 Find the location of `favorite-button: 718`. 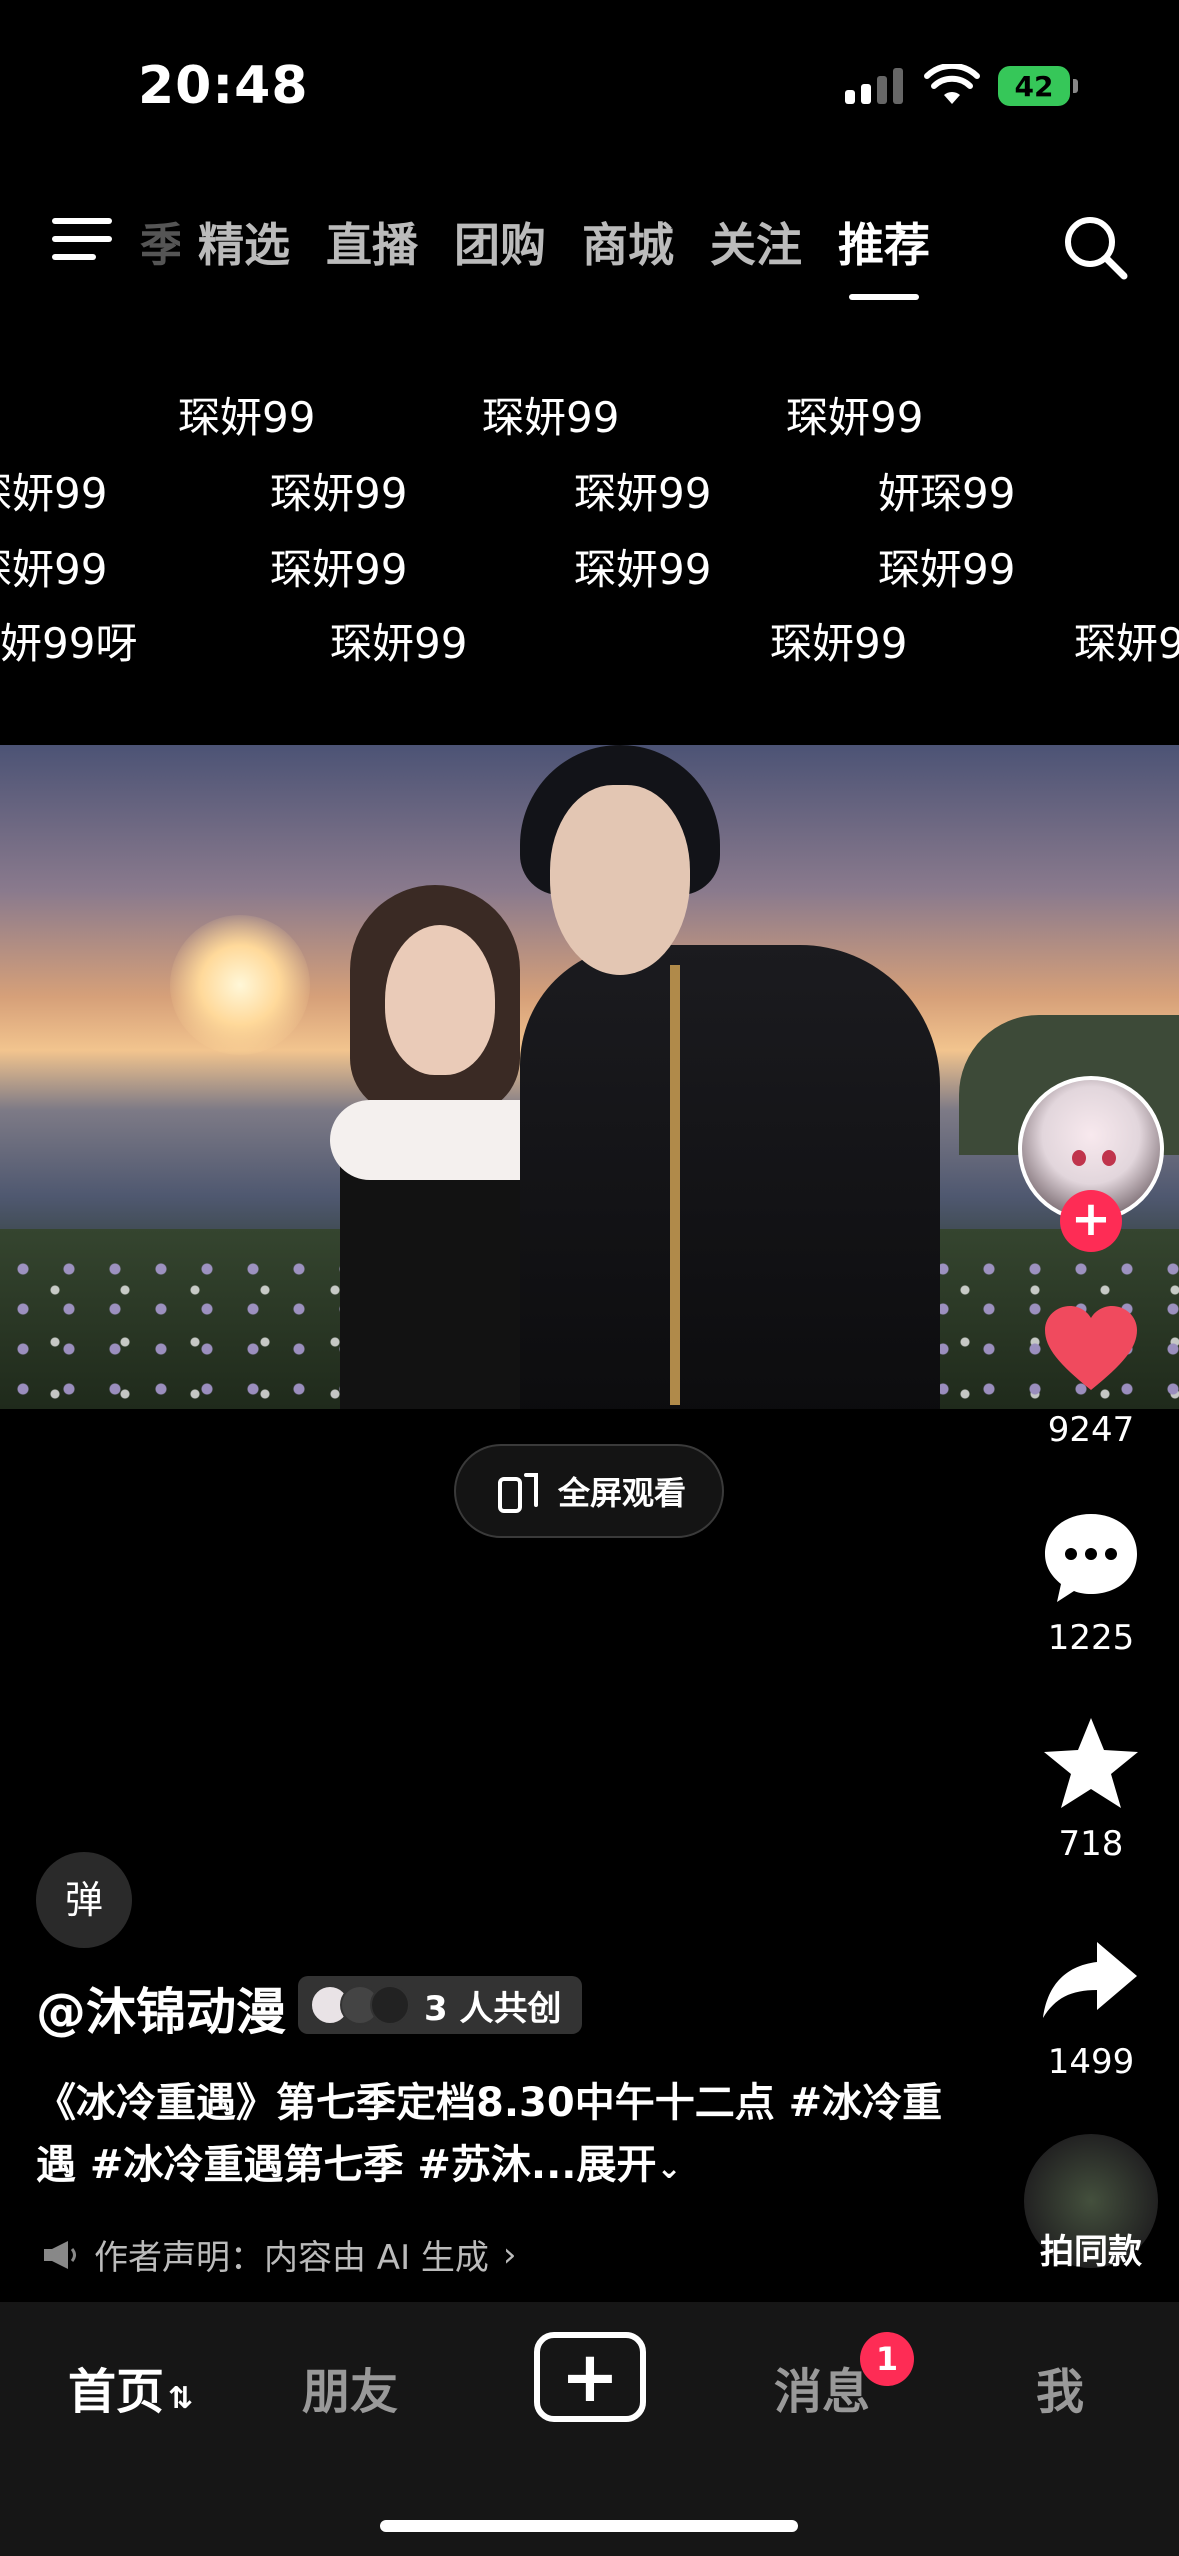

favorite-button: 718 is located at coordinates (1091, 1788).